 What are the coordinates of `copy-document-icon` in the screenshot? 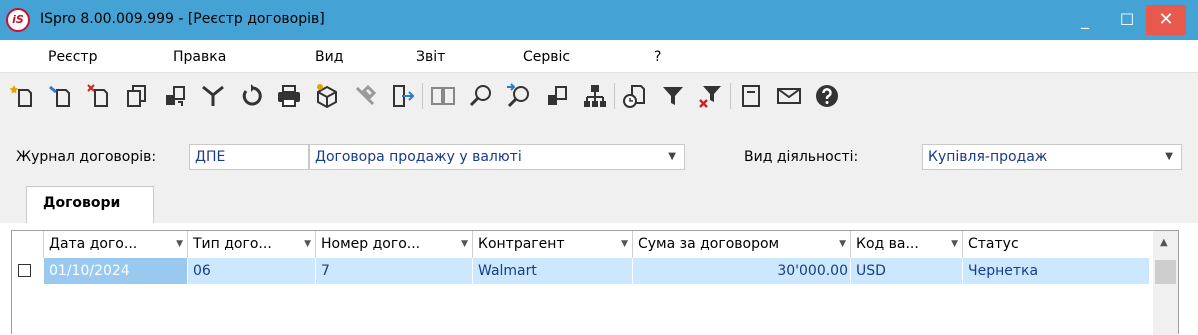 It's located at (137, 96).